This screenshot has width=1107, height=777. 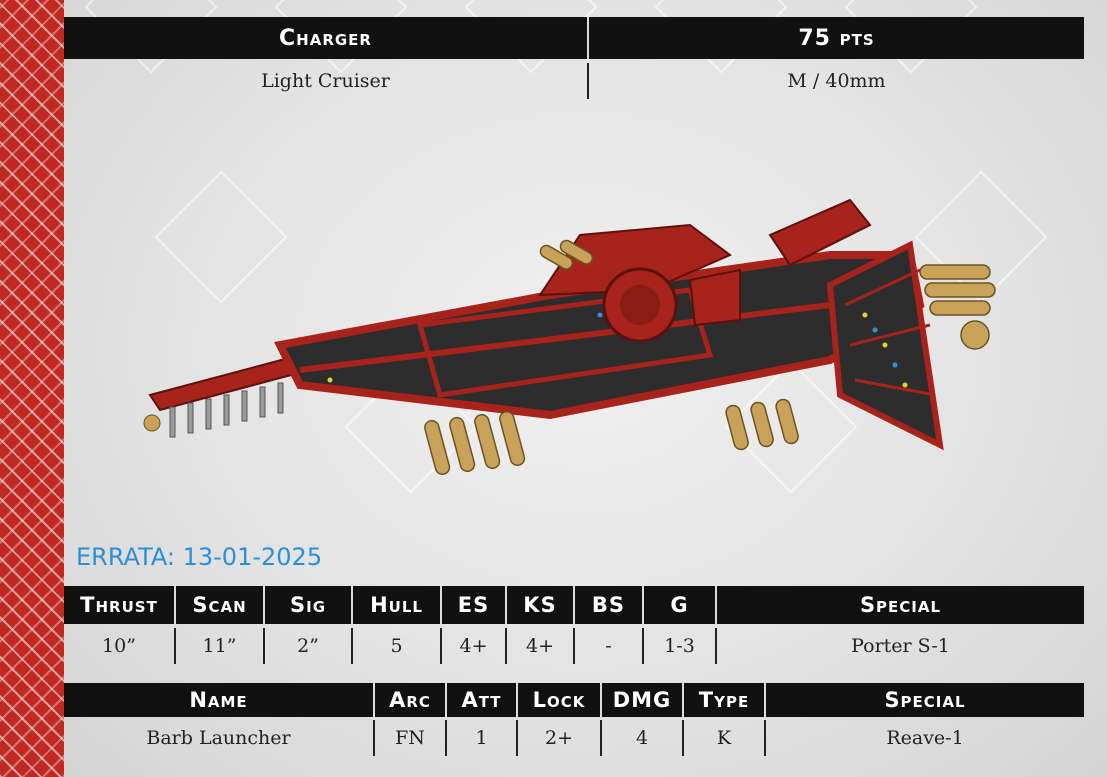 What do you see at coordinates (560, 738) in the screenshot?
I see `weapon-lock: 2+` at bounding box center [560, 738].